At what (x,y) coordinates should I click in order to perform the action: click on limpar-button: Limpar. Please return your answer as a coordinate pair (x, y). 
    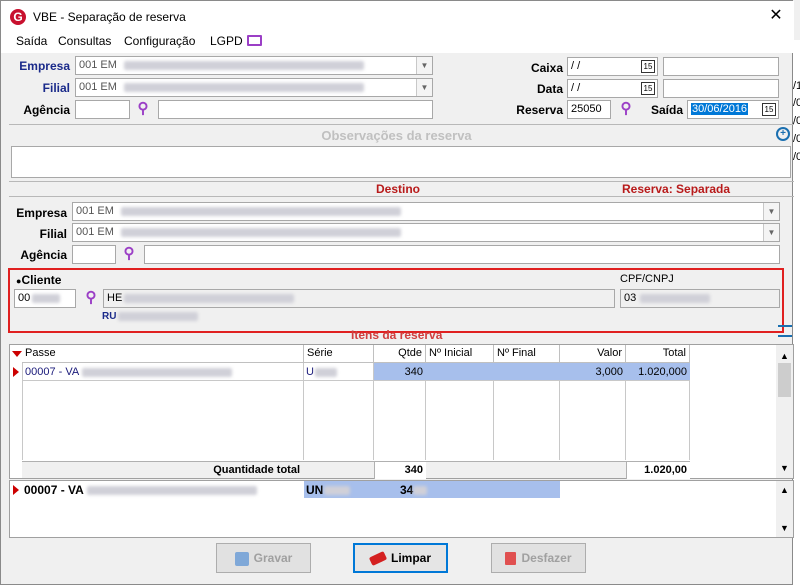
    Looking at the image, I should click on (400, 558).